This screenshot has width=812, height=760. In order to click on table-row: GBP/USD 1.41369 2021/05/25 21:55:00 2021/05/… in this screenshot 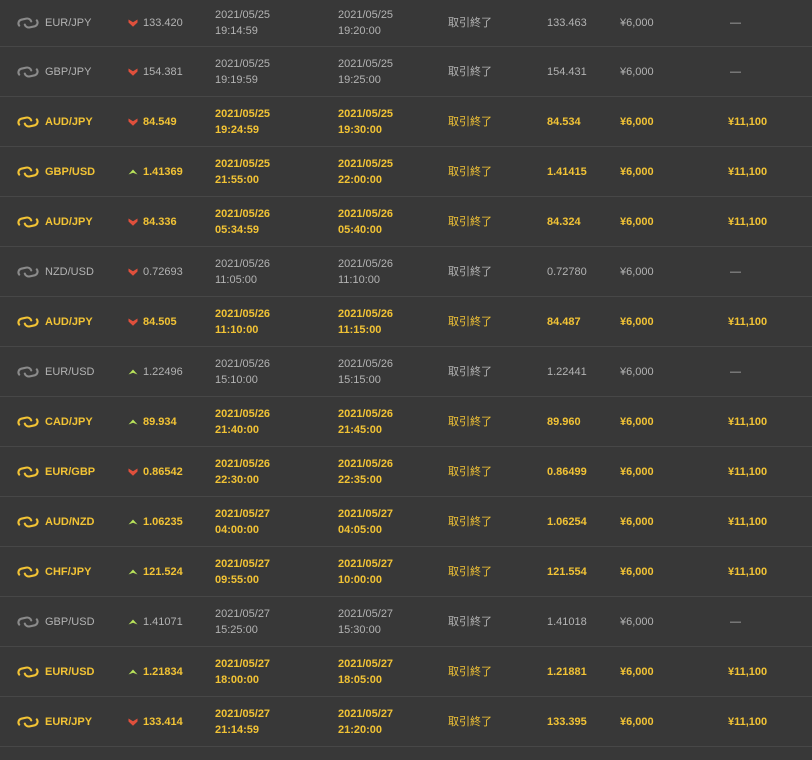, I will do `click(406, 172)`.